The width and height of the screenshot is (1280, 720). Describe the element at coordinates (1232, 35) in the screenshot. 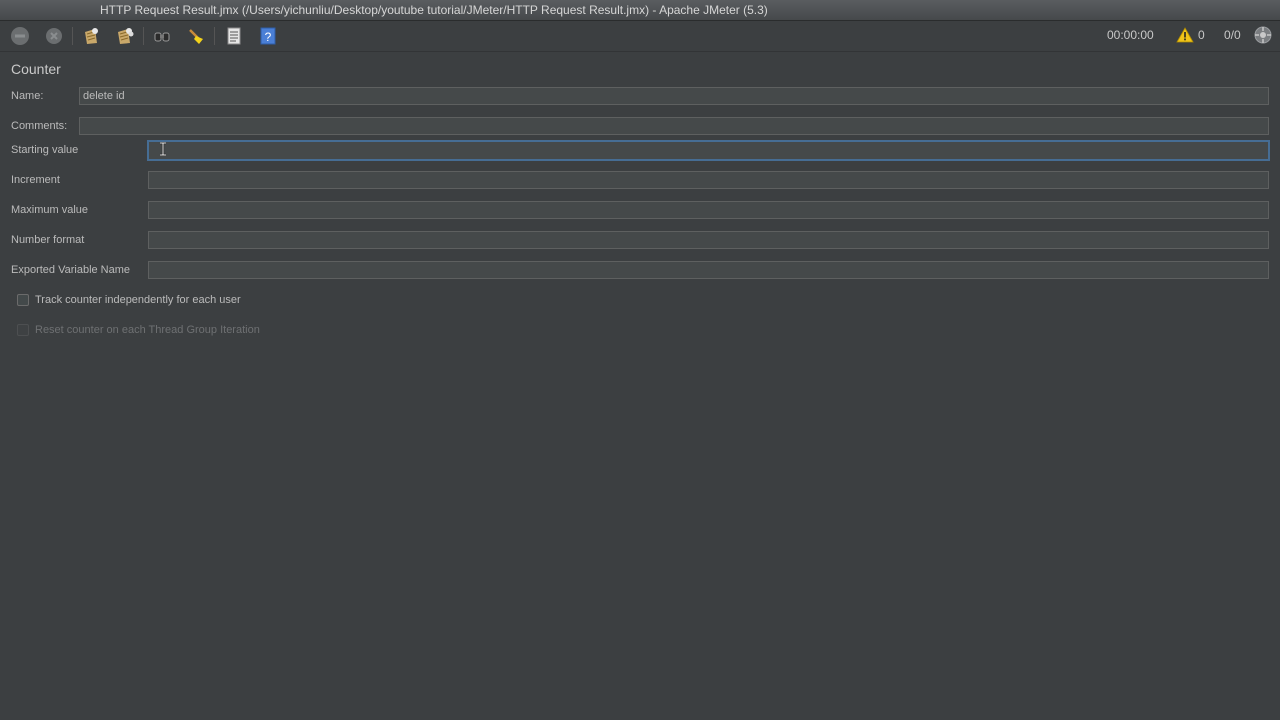

I see `thread-count: 0/0` at that location.